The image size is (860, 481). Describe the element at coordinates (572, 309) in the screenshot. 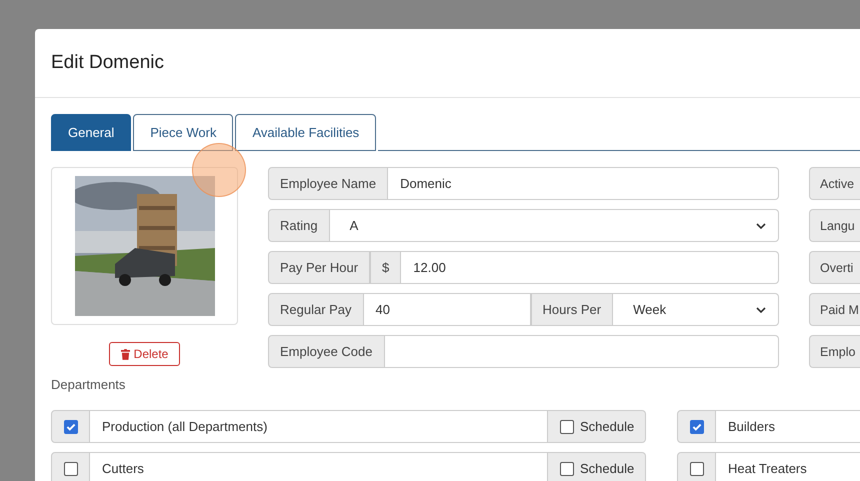

I see `field-label: Hours Per` at that location.